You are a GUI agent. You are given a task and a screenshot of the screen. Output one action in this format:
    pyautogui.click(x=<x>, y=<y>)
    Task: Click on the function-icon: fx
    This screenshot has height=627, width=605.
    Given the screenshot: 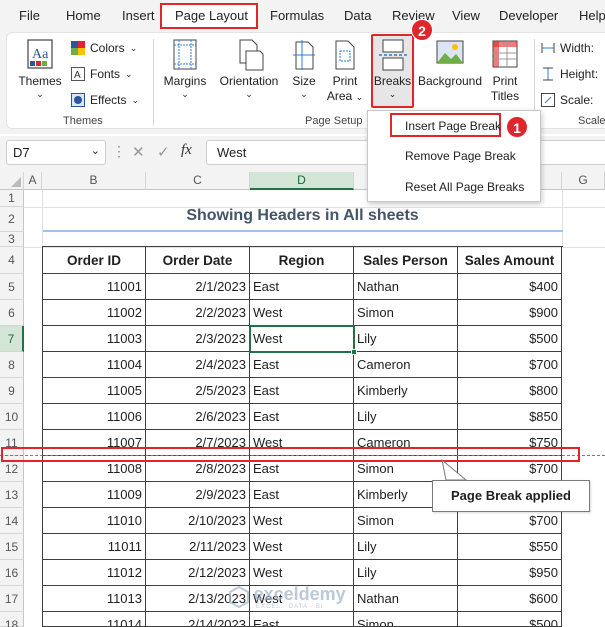 What is the action you would take?
    pyautogui.click(x=186, y=150)
    